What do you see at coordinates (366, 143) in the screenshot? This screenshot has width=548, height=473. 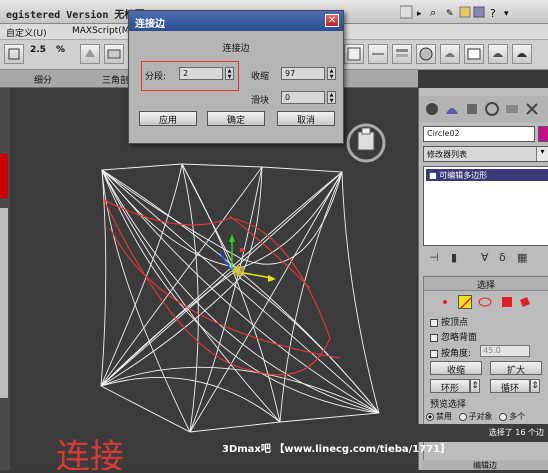 I see `viewcube-icon` at bounding box center [366, 143].